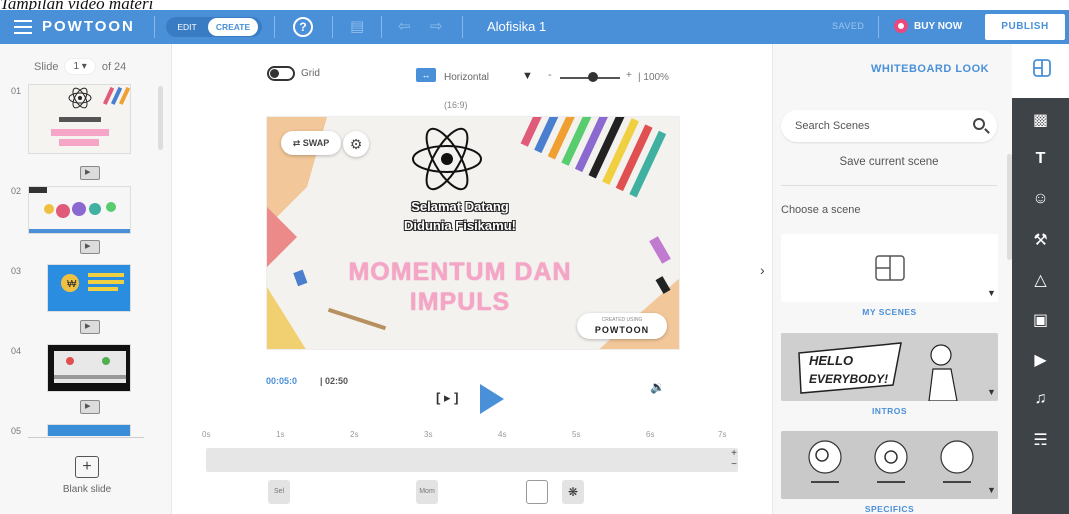 This screenshot has height=514, width=1069. What do you see at coordinates (310, 73) in the screenshot?
I see `grid-label: Grid` at bounding box center [310, 73].